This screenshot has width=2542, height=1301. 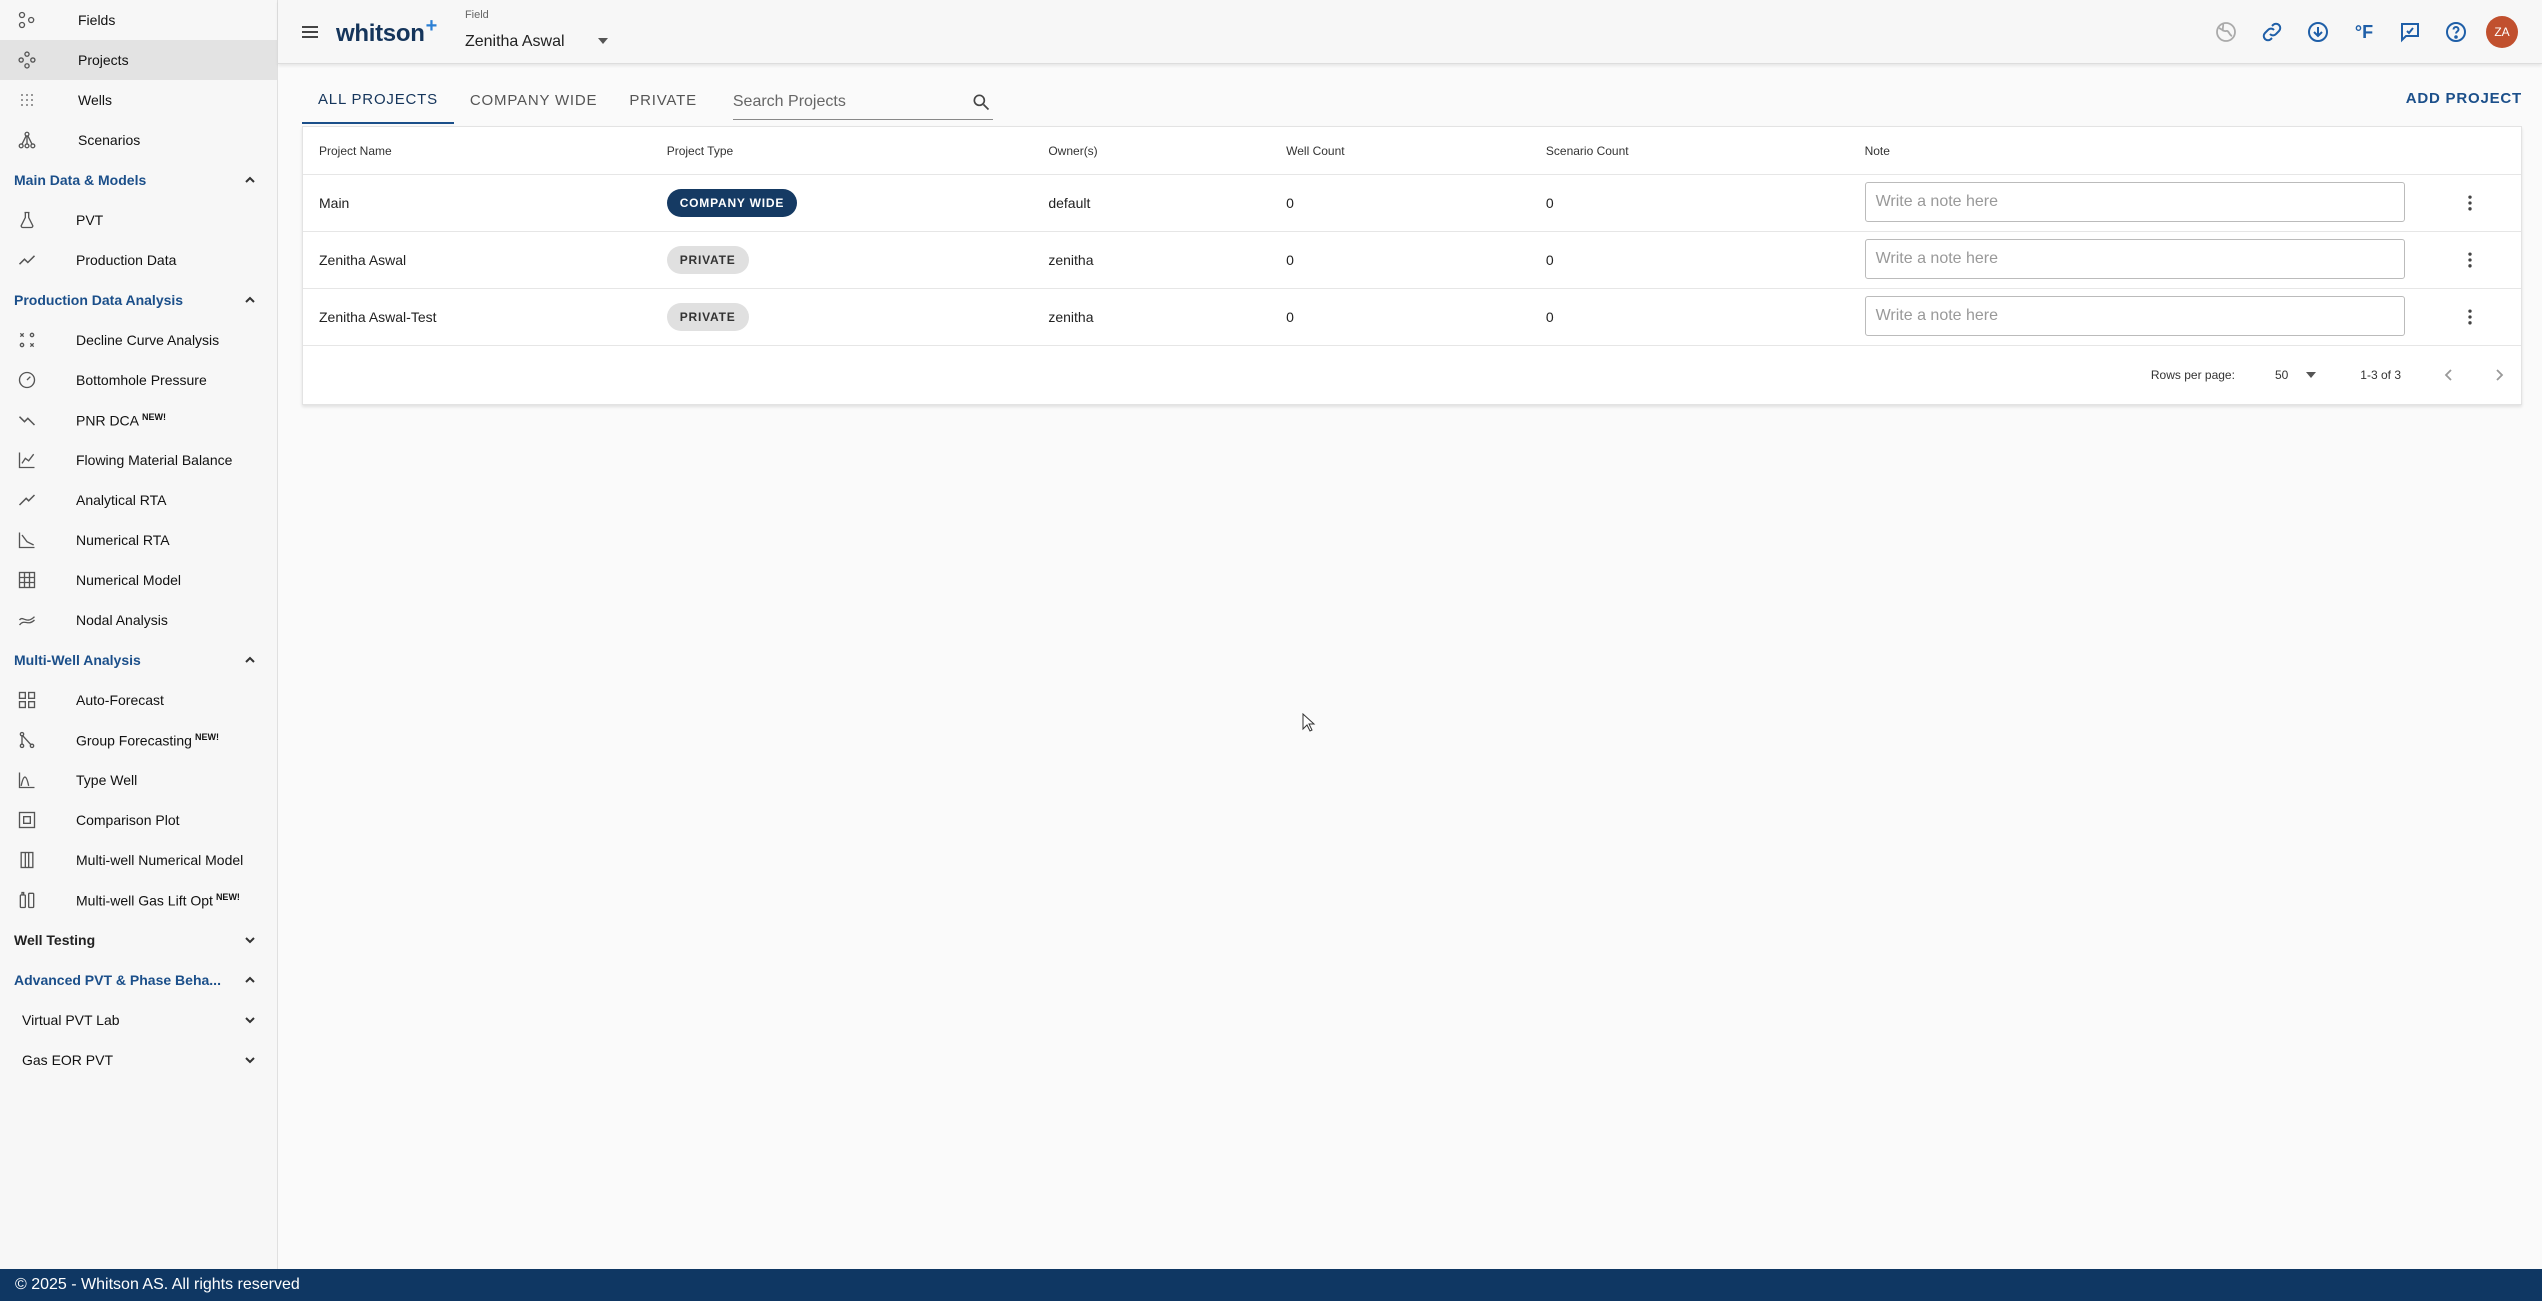 I want to click on sidebar-sub-virtual-pvt-lab: Virtual PVT Lab, so click(x=138, y=1020).